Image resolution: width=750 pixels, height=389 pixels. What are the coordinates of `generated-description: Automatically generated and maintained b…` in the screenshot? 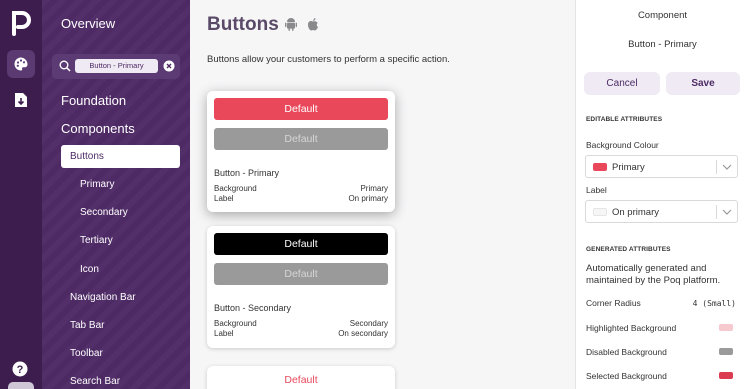 It's located at (653, 274).